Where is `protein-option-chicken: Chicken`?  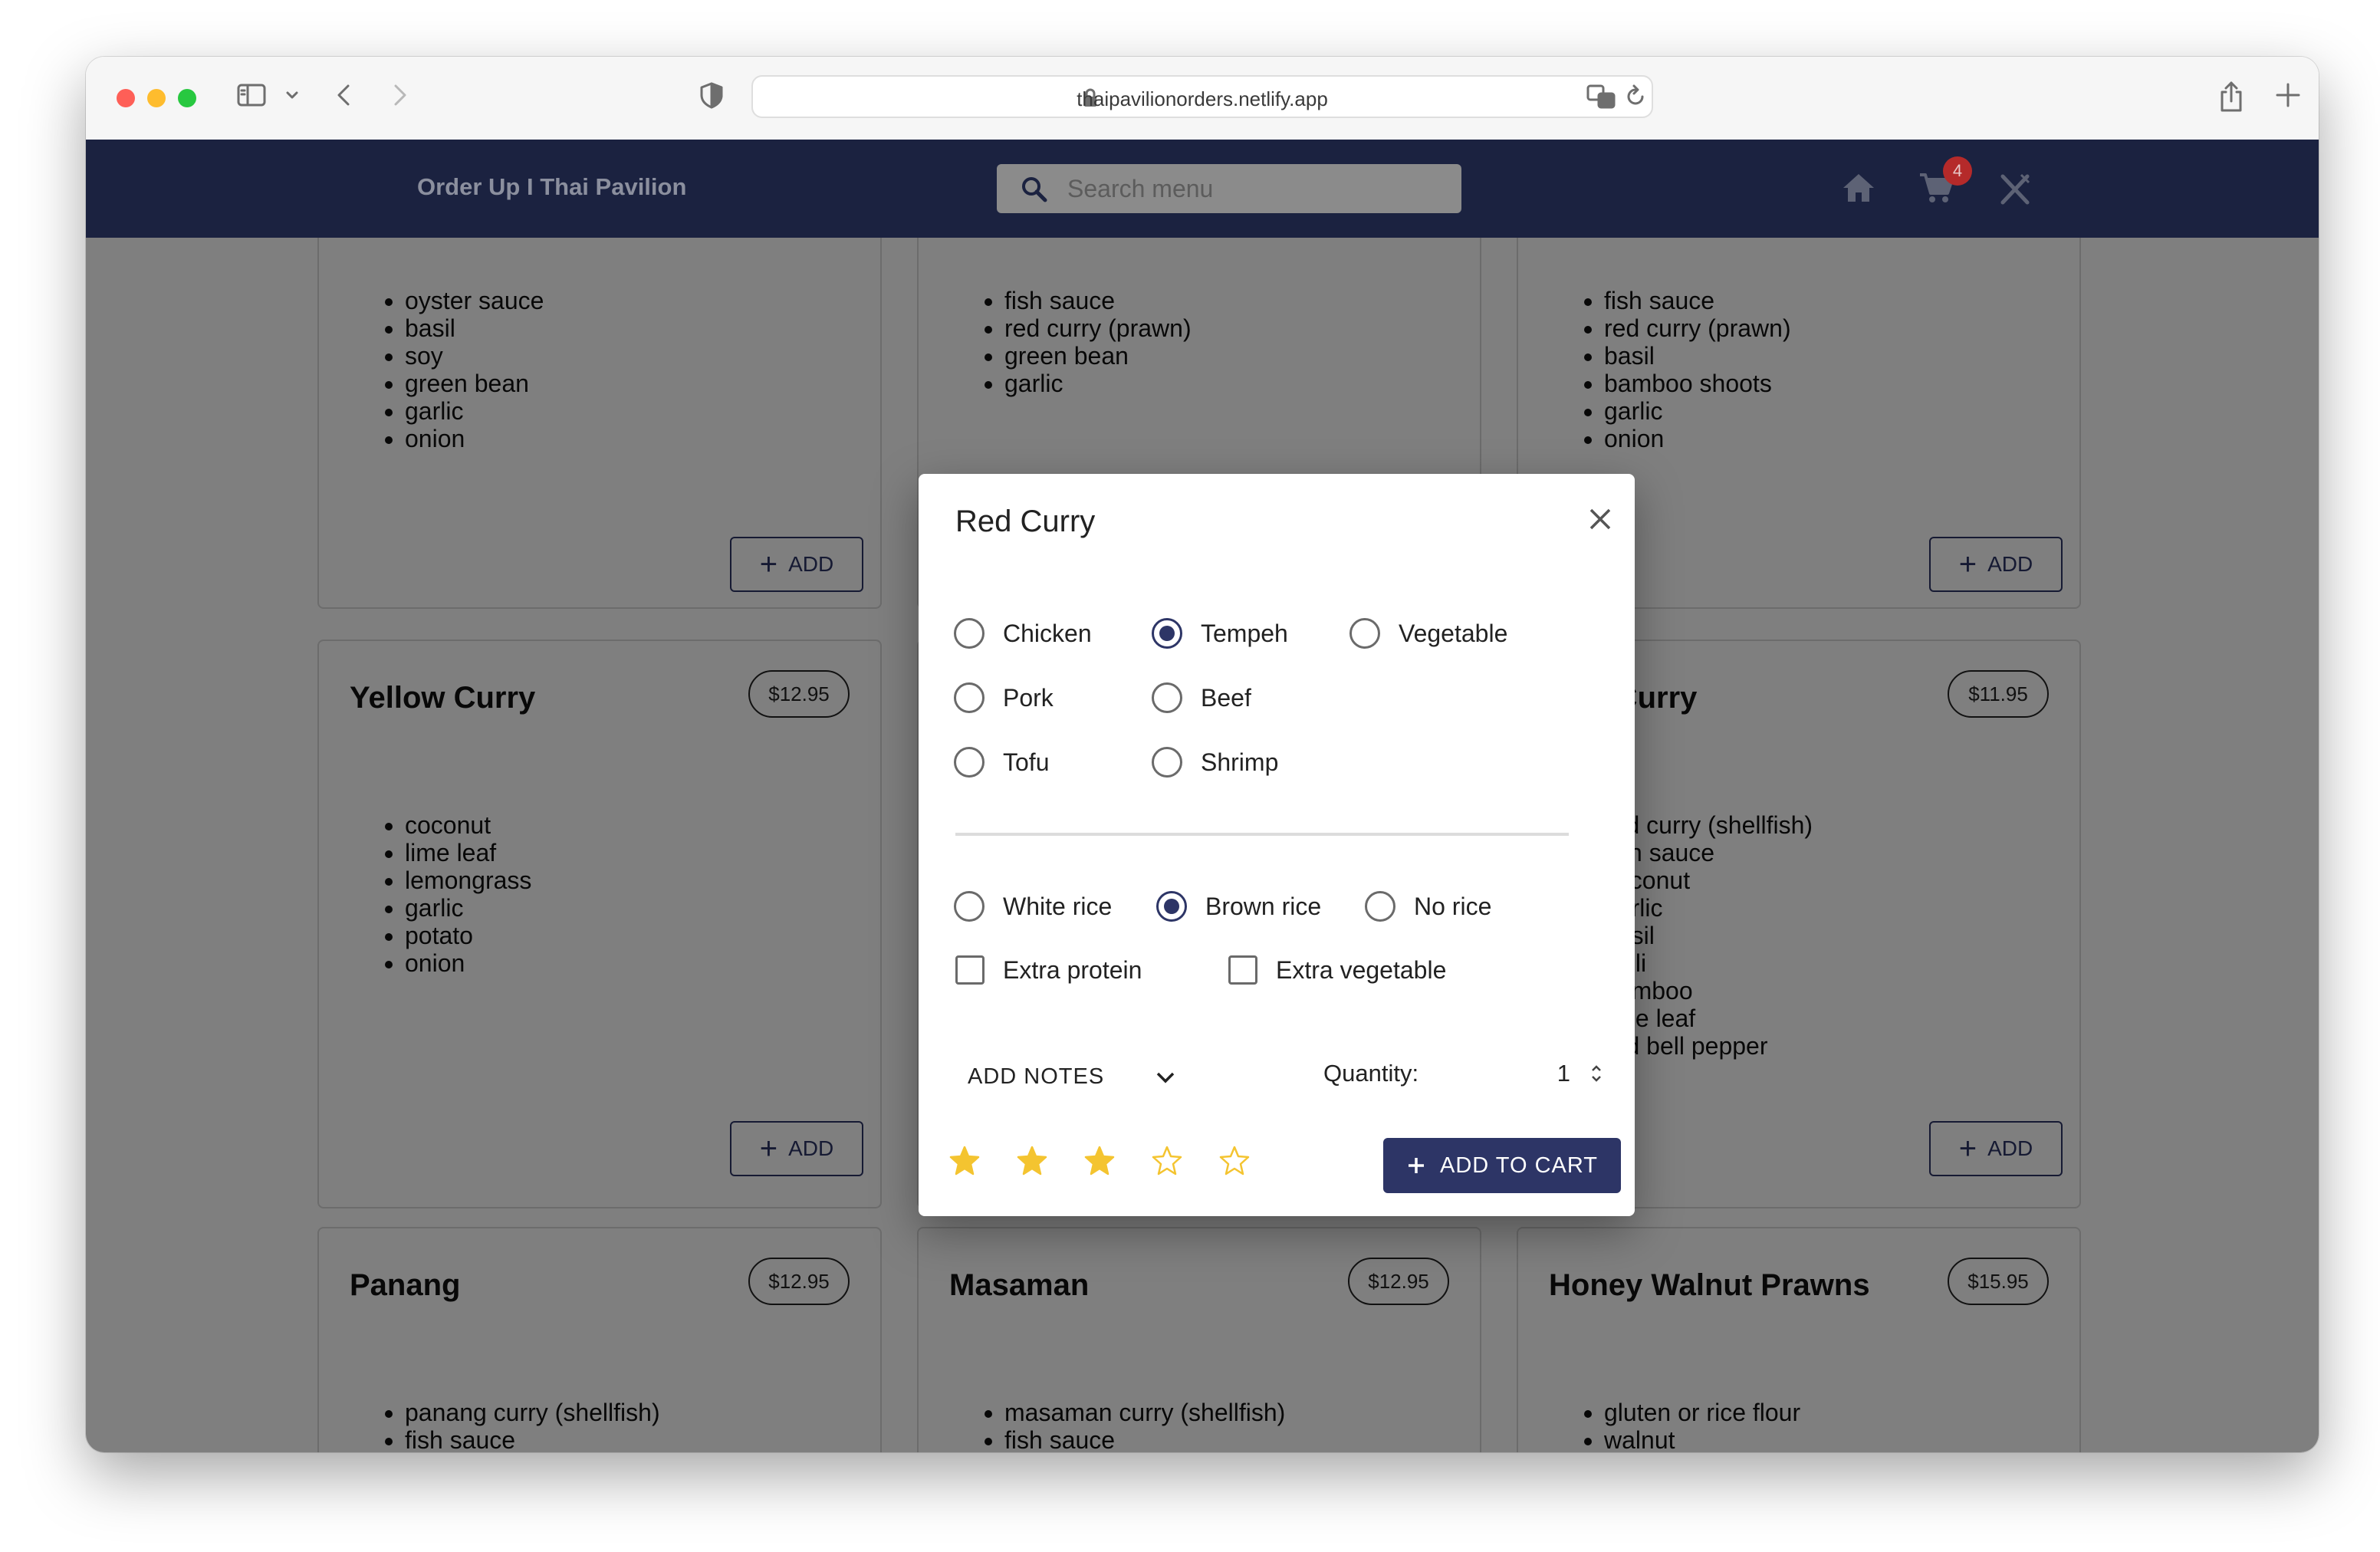 protein-option-chicken: Chicken is located at coordinates (1023, 633).